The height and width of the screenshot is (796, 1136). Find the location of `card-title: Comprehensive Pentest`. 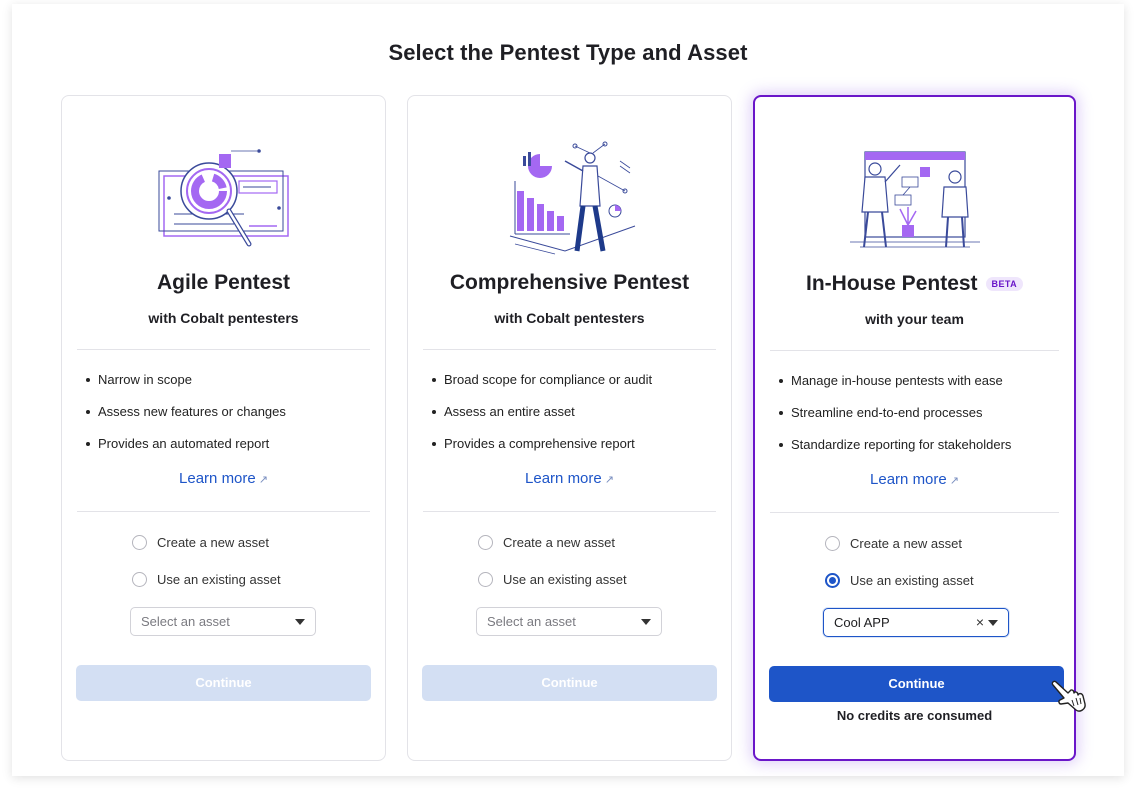

card-title: Comprehensive Pentest is located at coordinates (569, 283).